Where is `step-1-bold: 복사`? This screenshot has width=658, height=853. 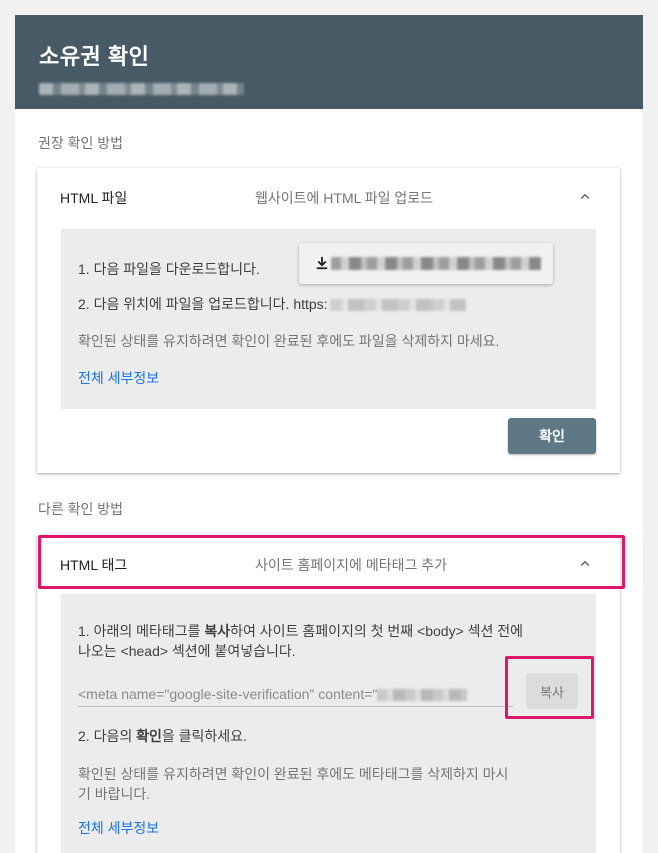
step-1-bold: 복사 is located at coordinates (217, 631).